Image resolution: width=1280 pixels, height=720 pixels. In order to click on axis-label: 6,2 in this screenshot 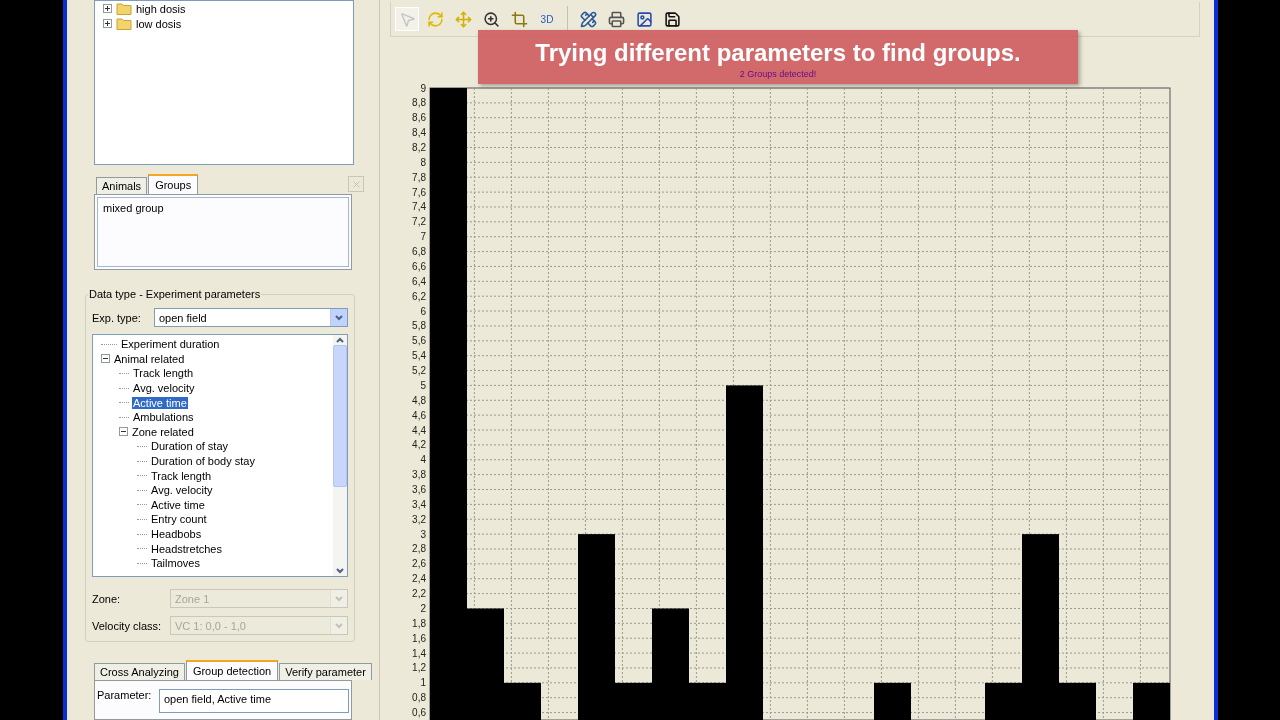, I will do `click(419, 296)`.